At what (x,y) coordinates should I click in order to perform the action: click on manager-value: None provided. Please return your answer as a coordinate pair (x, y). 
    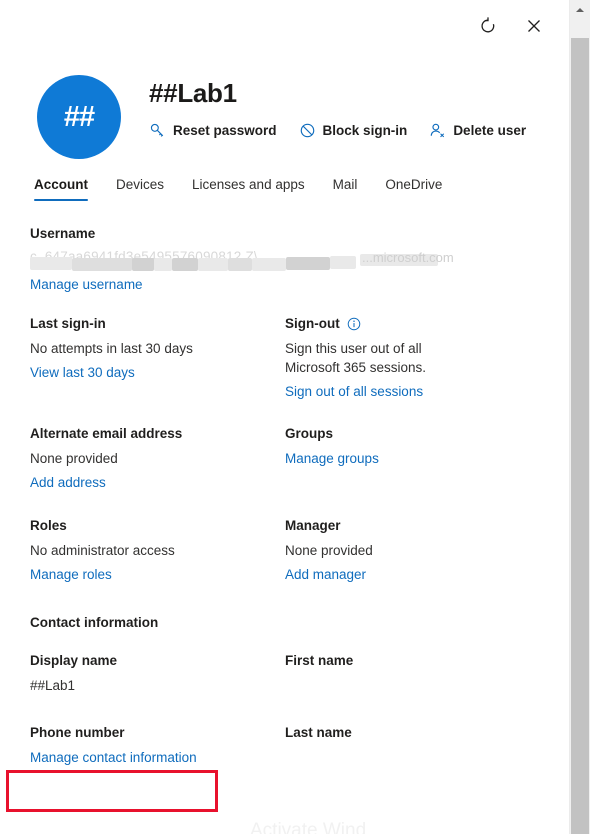
    Looking at the image, I should click on (329, 550).